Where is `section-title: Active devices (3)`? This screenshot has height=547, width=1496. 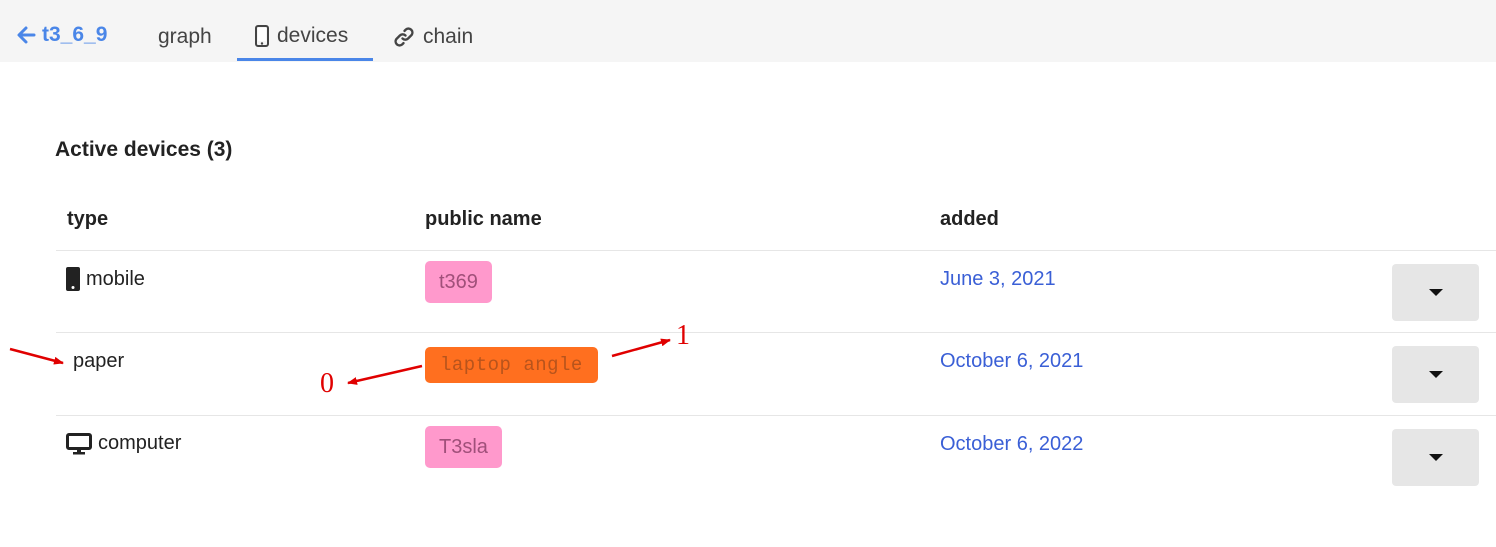
section-title: Active devices (3) is located at coordinates (144, 149).